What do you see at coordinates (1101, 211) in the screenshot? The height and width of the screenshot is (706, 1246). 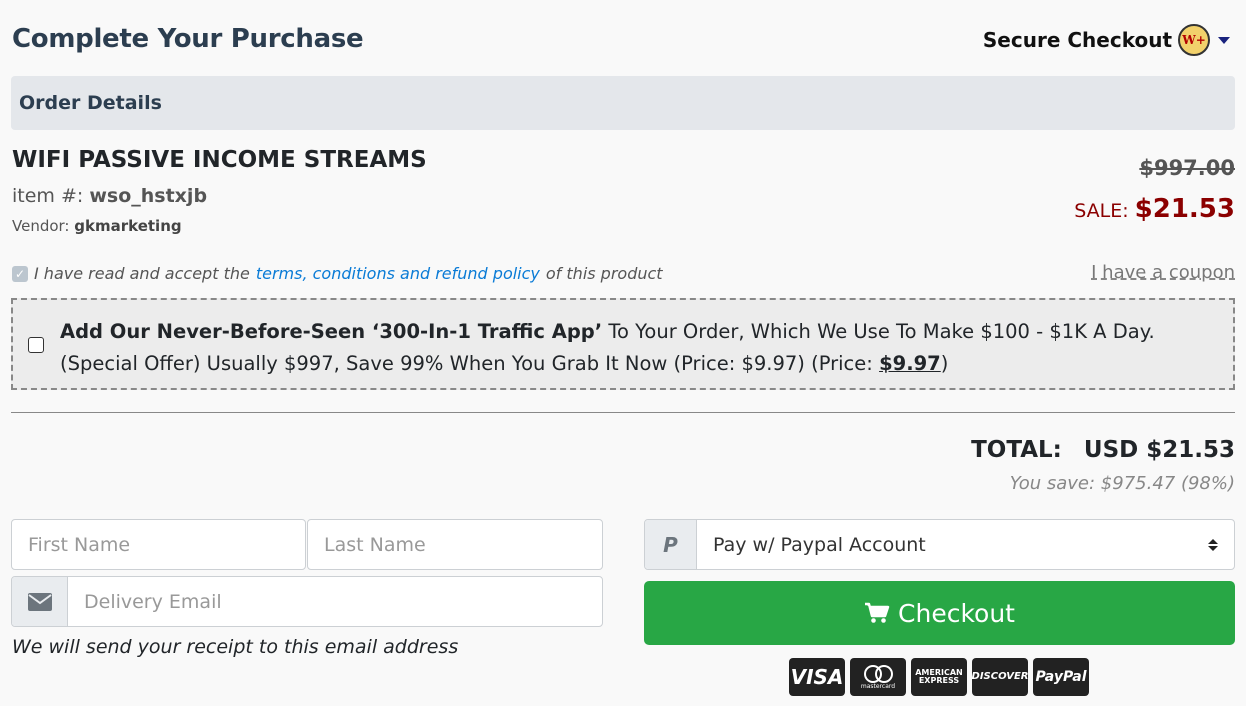 I see `sale-label: SALE:` at bounding box center [1101, 211].